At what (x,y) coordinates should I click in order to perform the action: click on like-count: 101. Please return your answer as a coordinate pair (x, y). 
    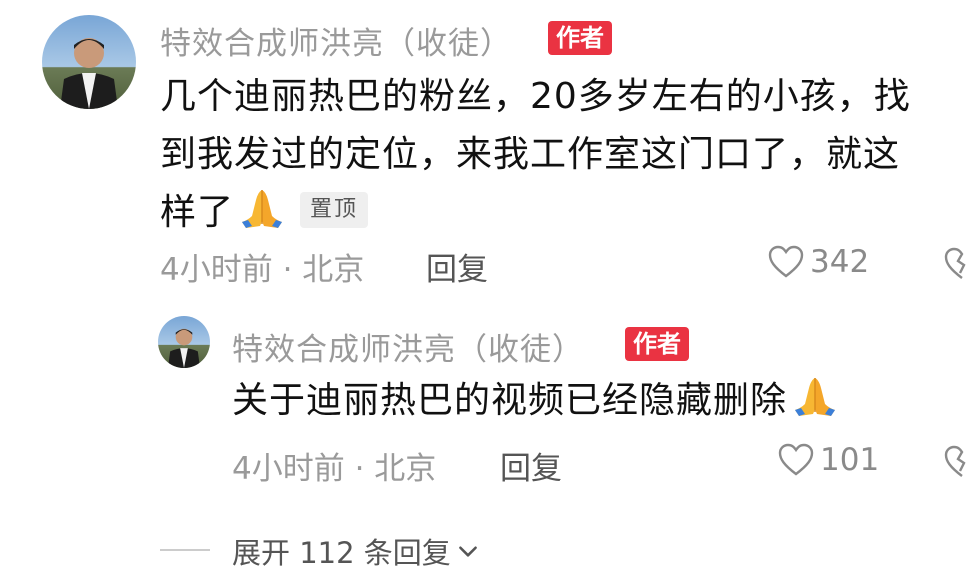
    Looking at the image, I should click on (850, 460).